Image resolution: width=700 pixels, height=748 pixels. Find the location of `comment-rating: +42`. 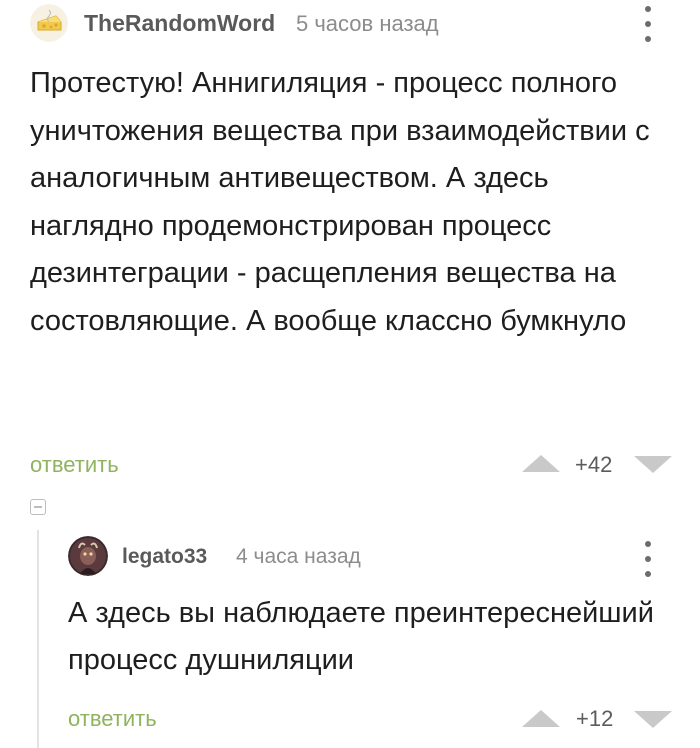

comment-rating: +42 is located at coordinates (594, 464).